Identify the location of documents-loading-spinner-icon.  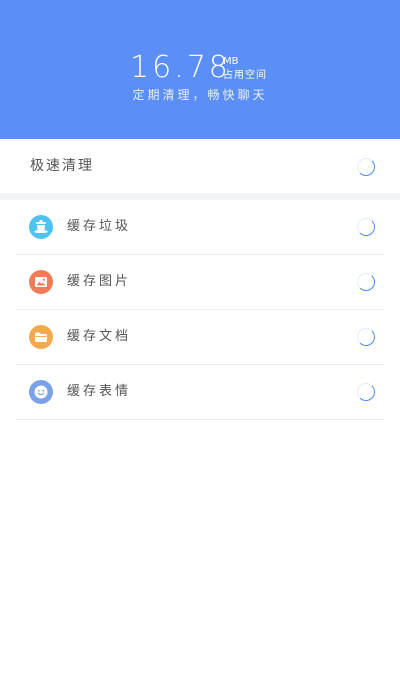
(366, 337).